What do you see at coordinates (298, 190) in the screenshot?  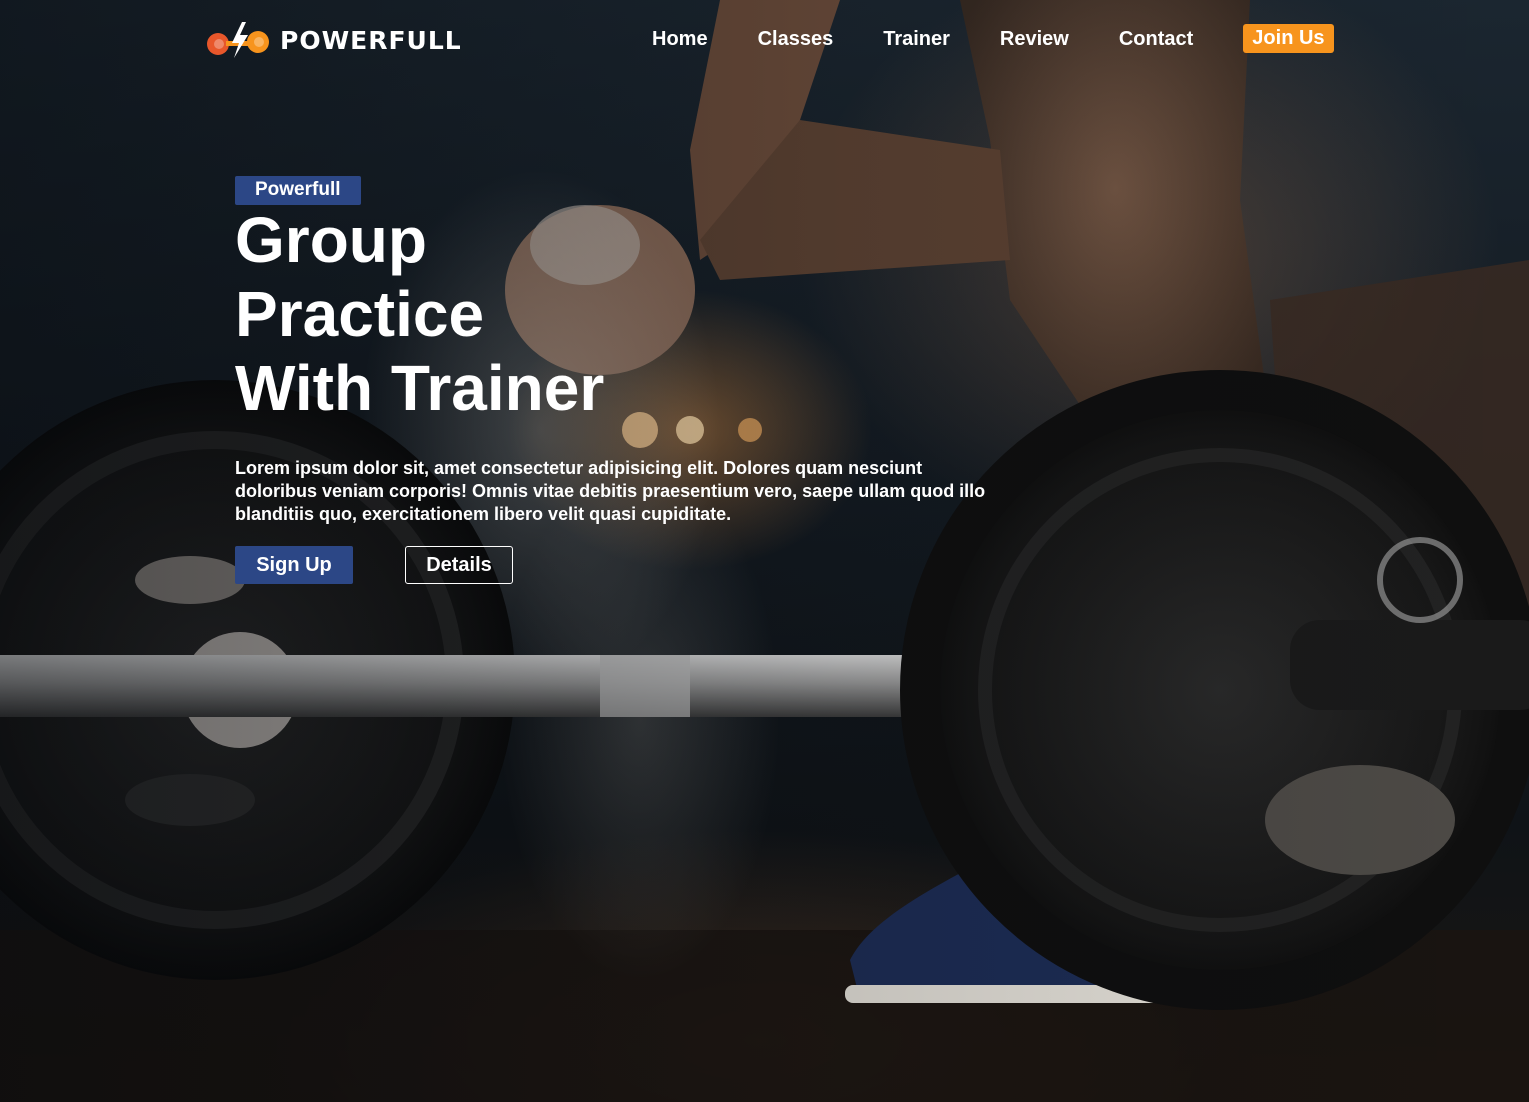 I see `hero-badge: Powerfull` at bounding box center [298, 190].